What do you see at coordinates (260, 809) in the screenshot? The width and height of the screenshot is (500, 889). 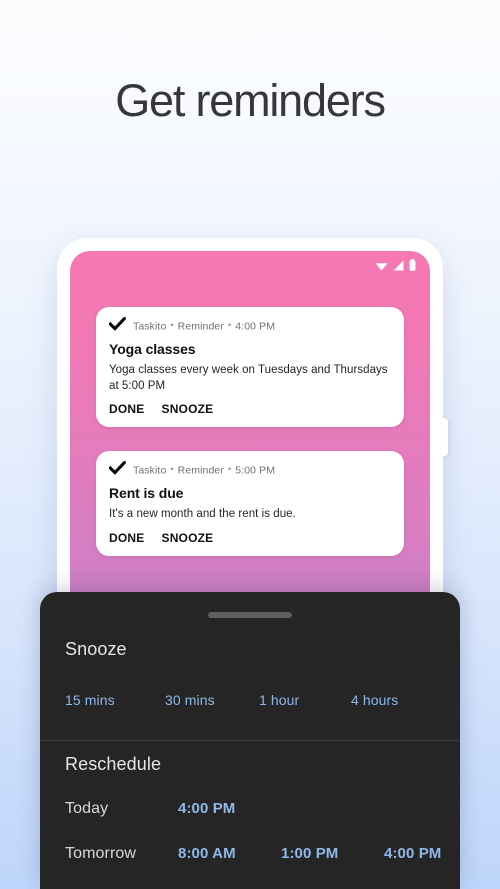 I see `reschedule-row-today: Today 4:00 PM` at bounding box center [260, 809].